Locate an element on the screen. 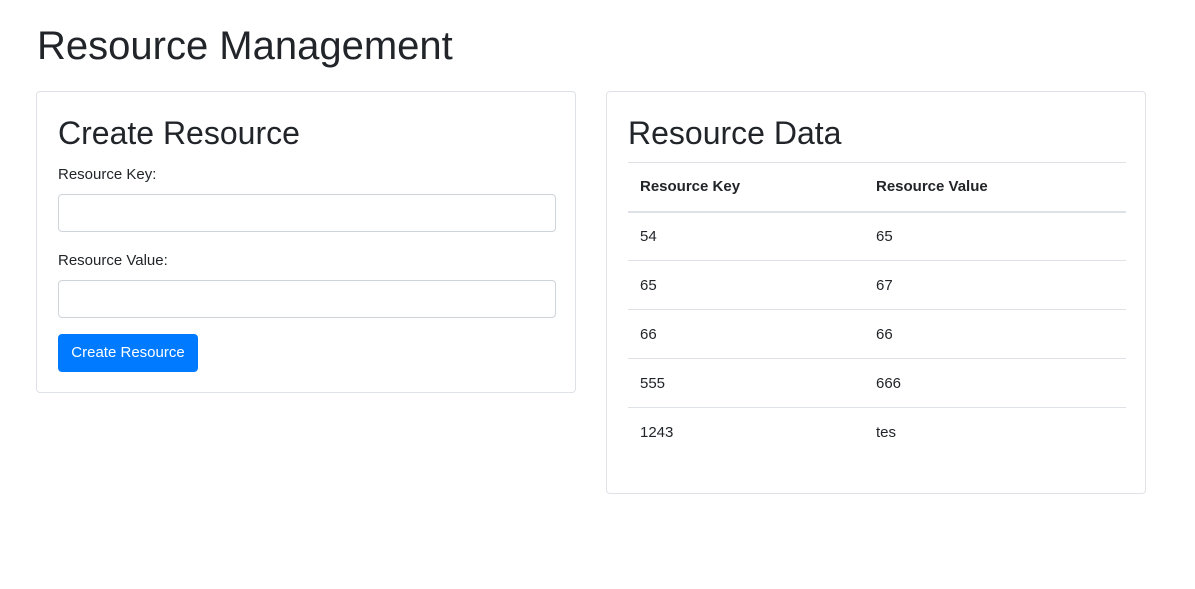 Image resolution: width=1195 pixels, height=589 pixels. table-row: 66 66 is located at coordinates (877, 334).